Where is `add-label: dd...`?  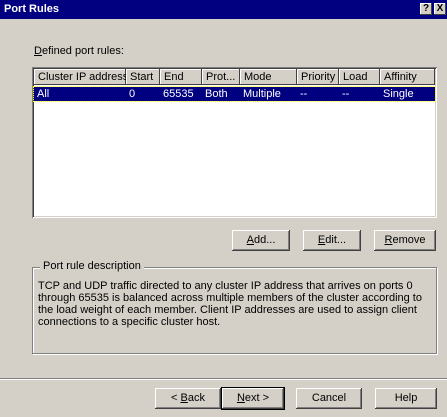
add-label: dd... is located at coordinates (264, 240).